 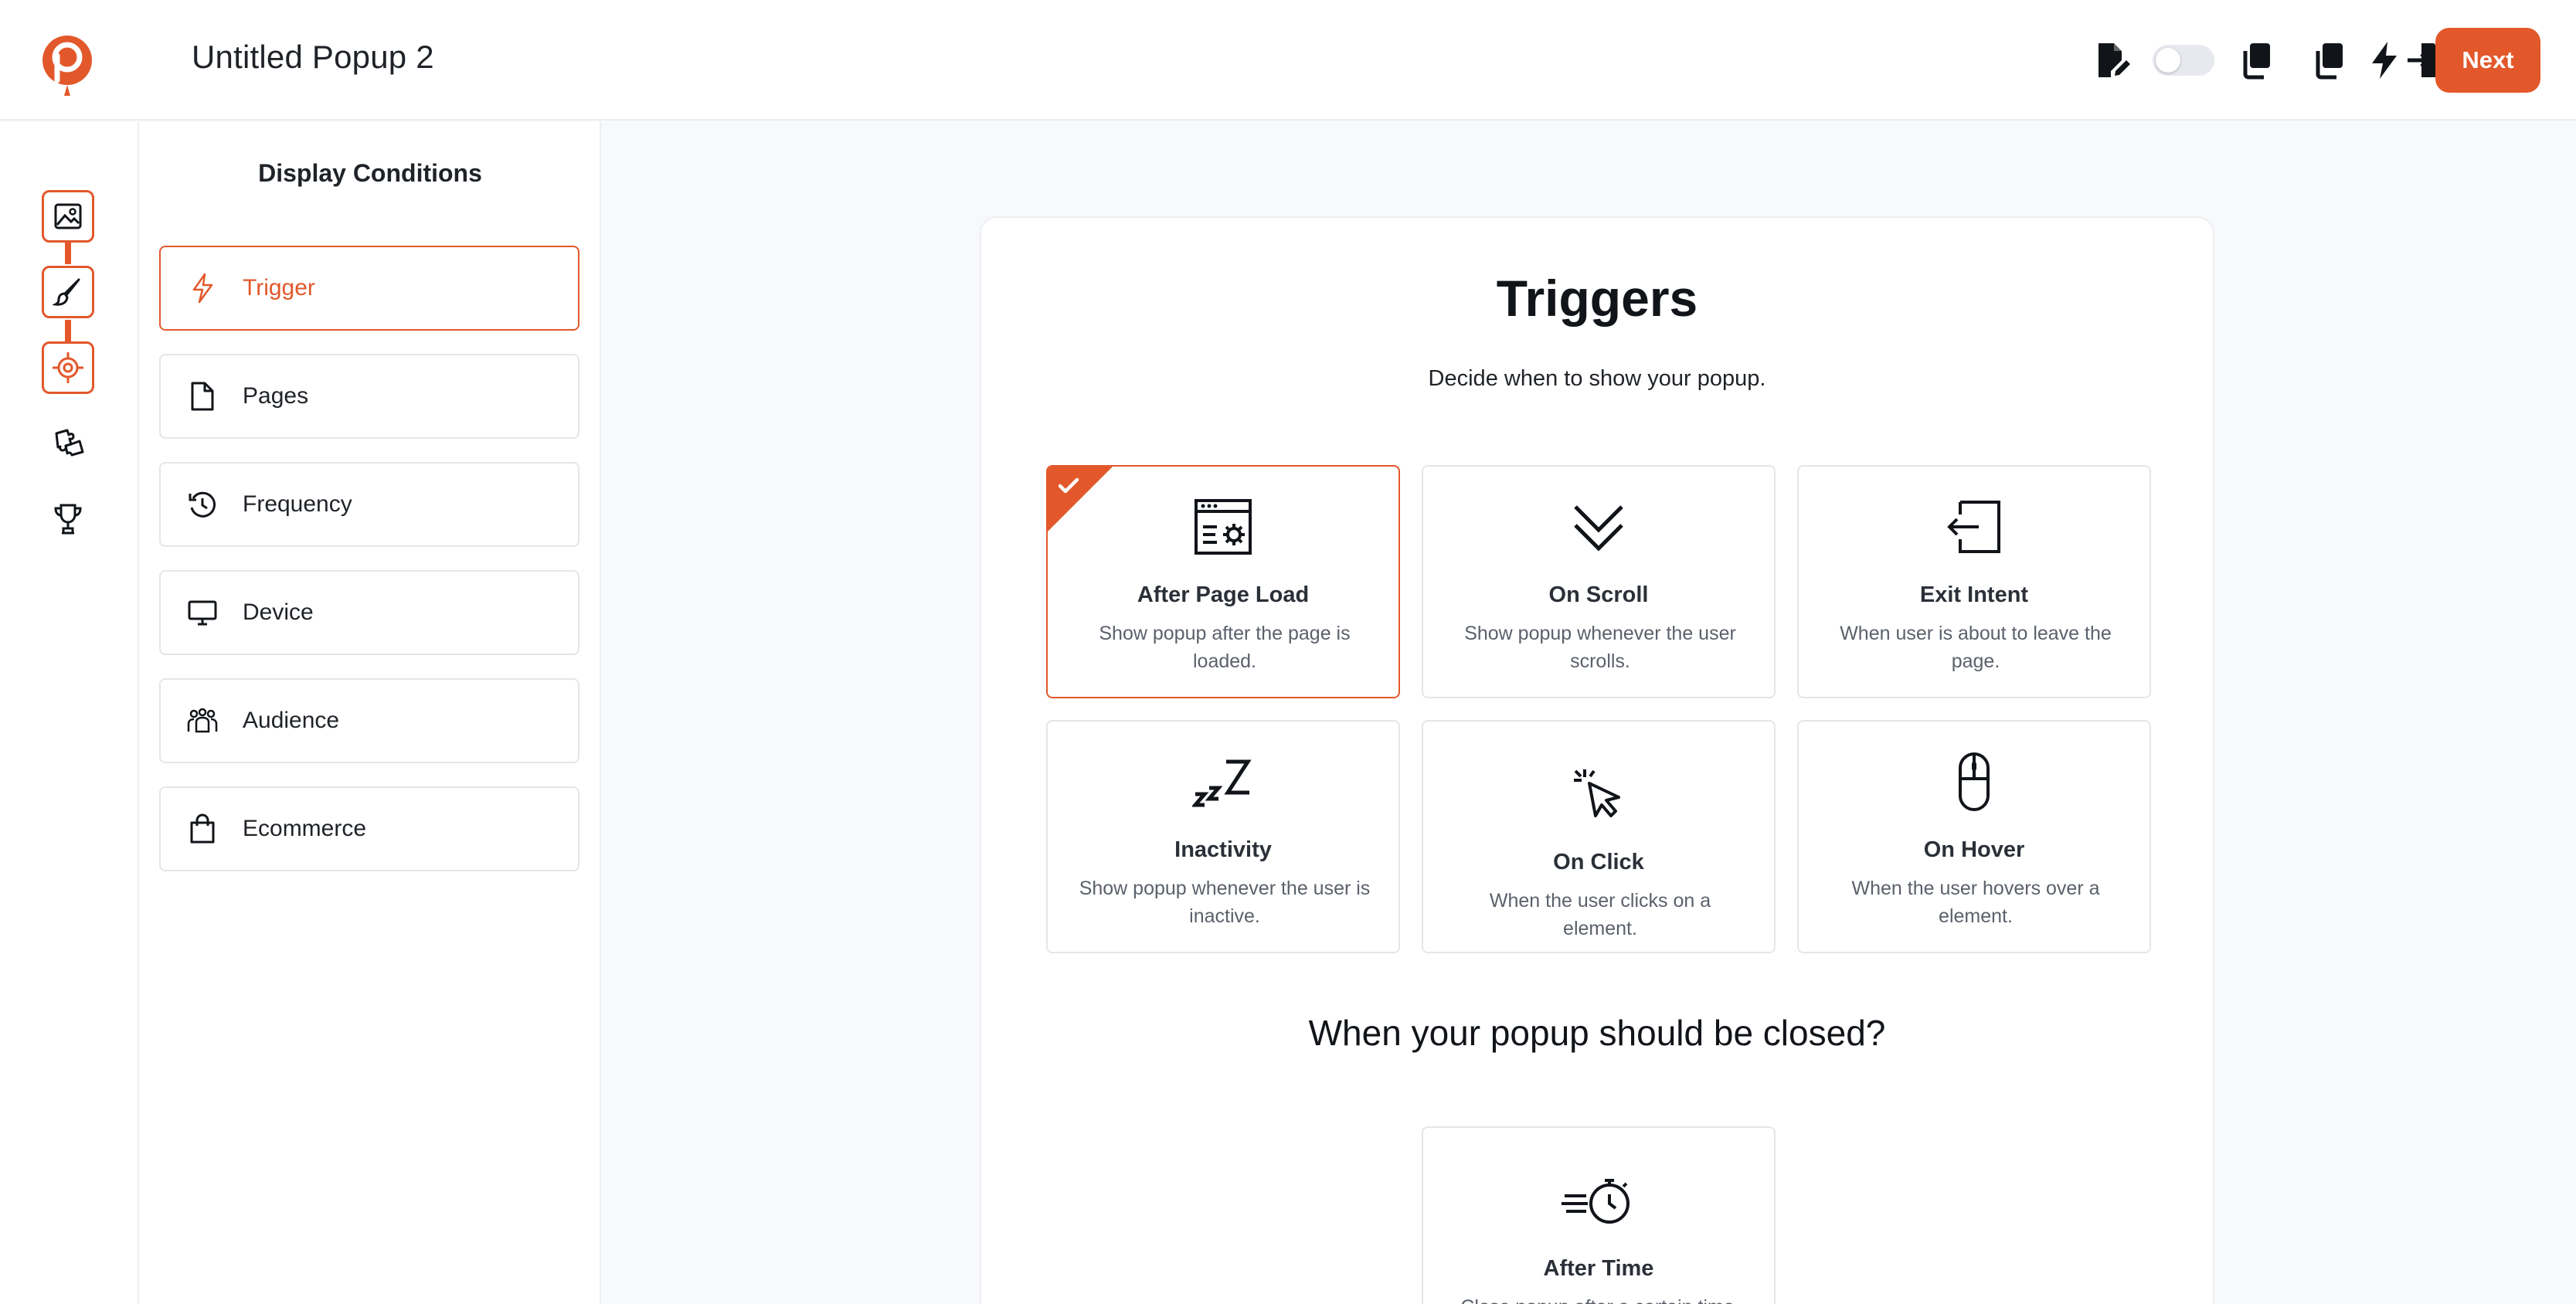 I want to click on condition-label: Ecommerce, so click(x=305, y=828).